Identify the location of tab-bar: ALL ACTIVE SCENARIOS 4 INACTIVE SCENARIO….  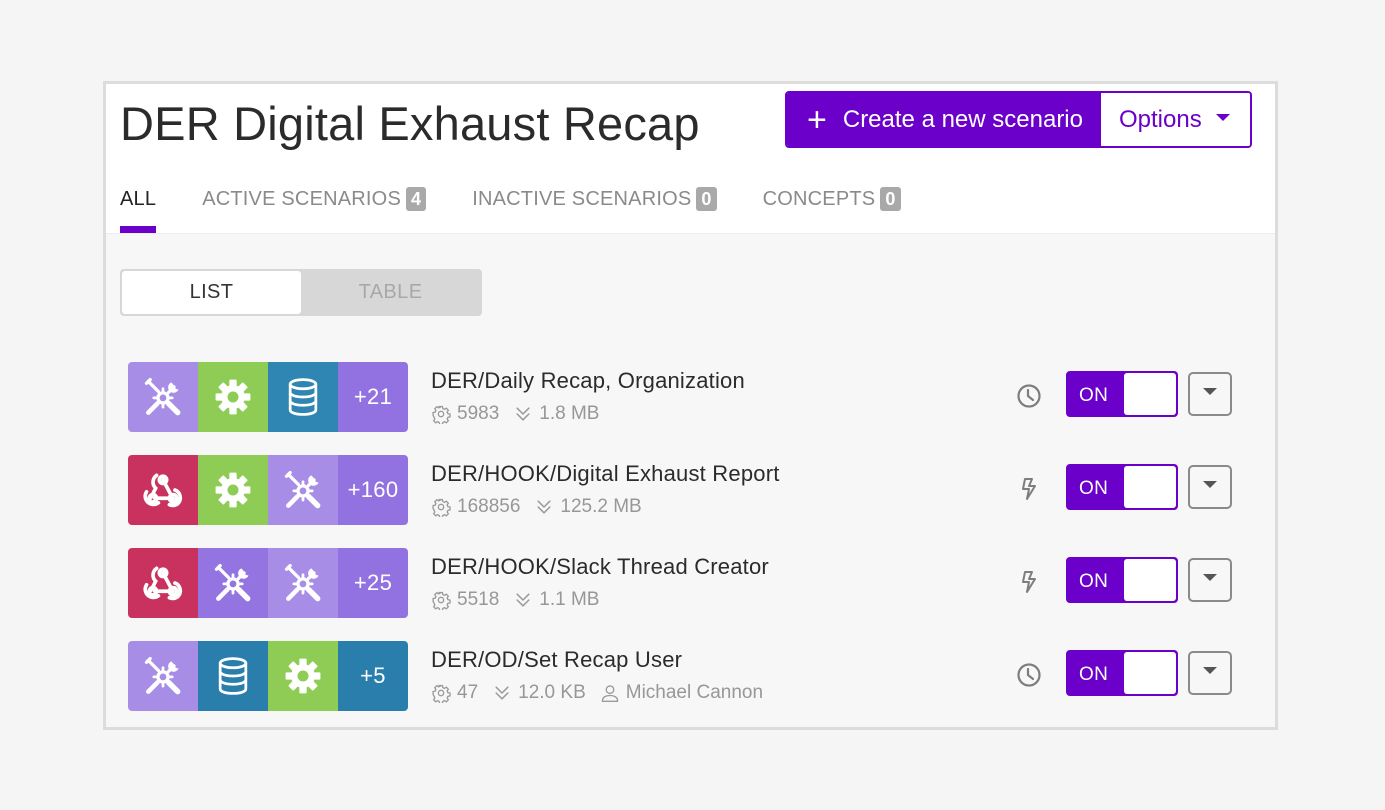
(533, 208).